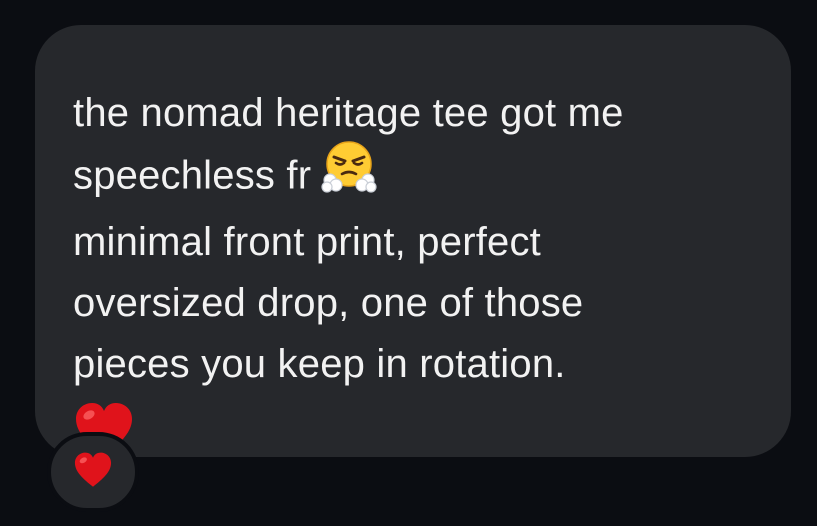 The height and width of the screenshot is (526, 817). What do you see at coordinates (348, 113) in the screenshot?
I see `message-line-1: the nomad heritage tee got me` at bounding box center [348, 113].